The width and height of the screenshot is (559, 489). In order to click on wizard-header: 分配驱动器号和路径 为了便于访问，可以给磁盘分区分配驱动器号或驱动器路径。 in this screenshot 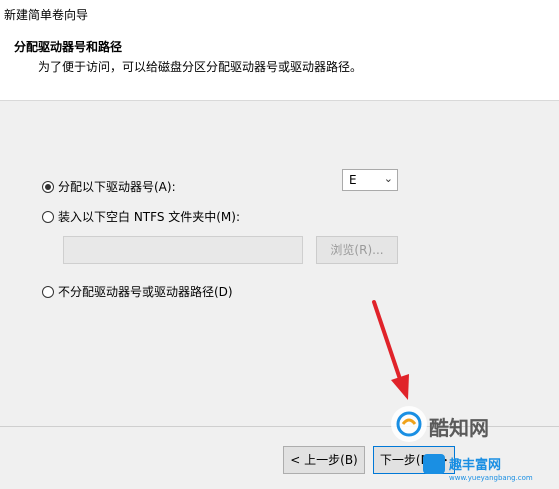, I will do `click(279, 64)`.